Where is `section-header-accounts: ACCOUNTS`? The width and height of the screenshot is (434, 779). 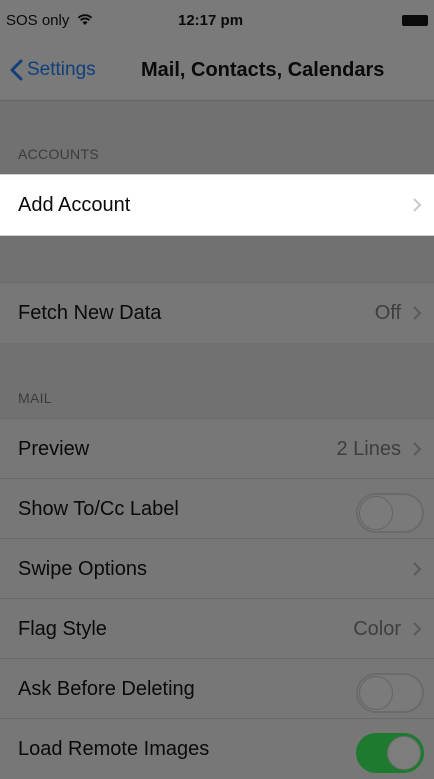
section-header-accounts: ACCOUNTS is located at coordinates (58, 154).